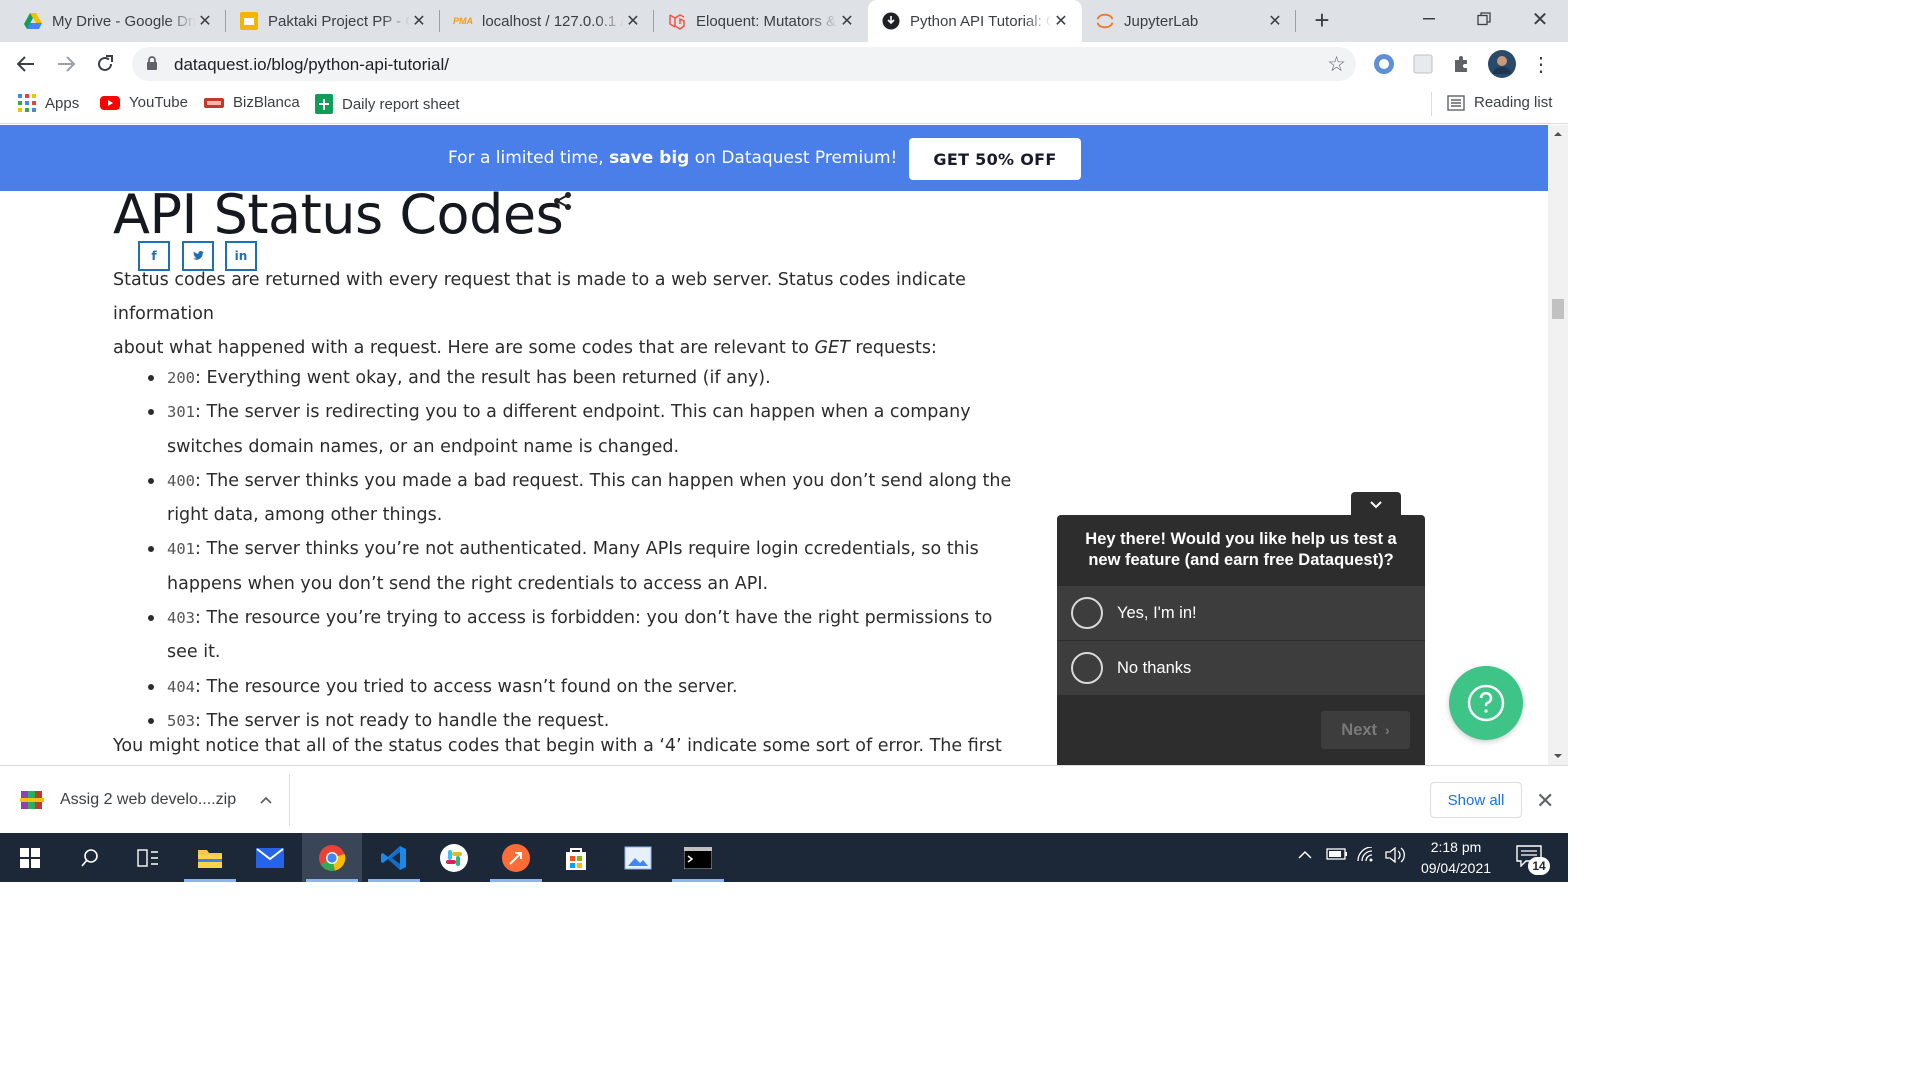  What do you see at coordinates (1558, 445) in the screenshot?
I see `page-scrollbar` at bounding box center [1558, 445].